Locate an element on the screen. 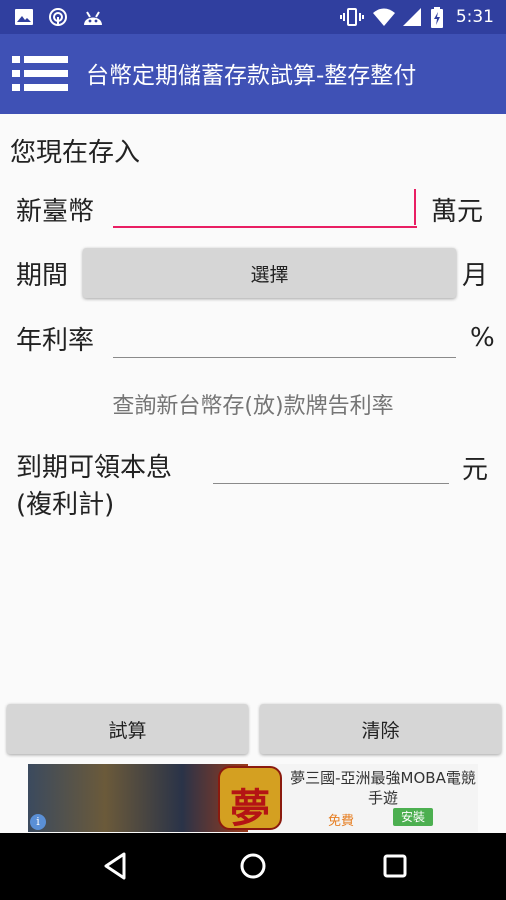  period-unit: 月 is located at coordinates (475, 276).